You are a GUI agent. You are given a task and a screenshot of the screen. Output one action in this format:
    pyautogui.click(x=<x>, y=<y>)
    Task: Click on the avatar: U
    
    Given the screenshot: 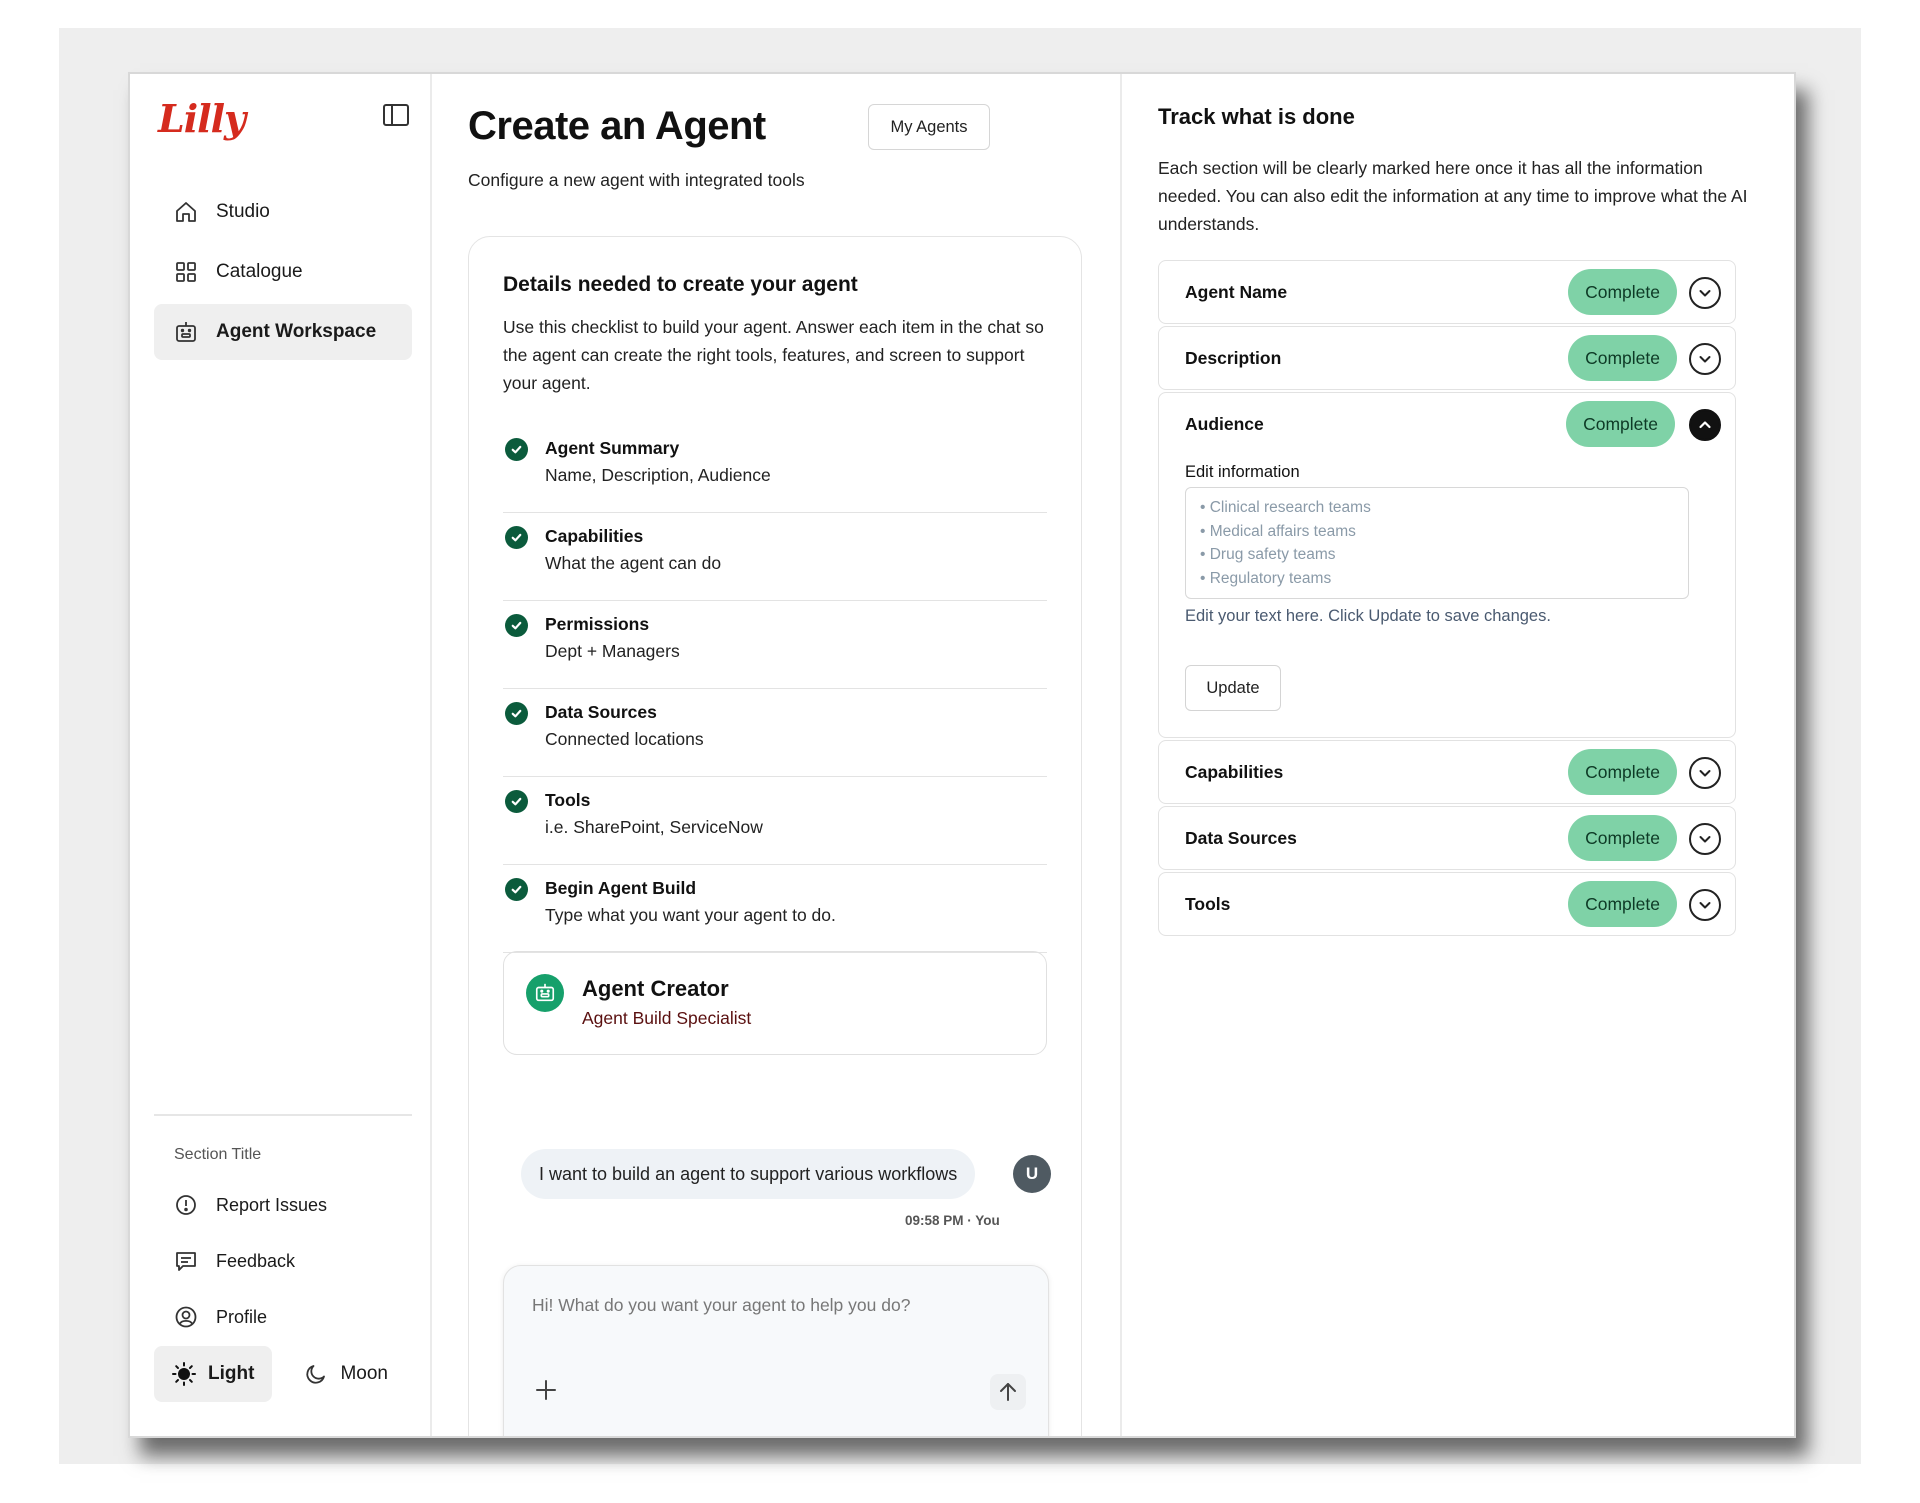 What is the action you would take?
    pyautogui.click(x=1032, y=1174)
    